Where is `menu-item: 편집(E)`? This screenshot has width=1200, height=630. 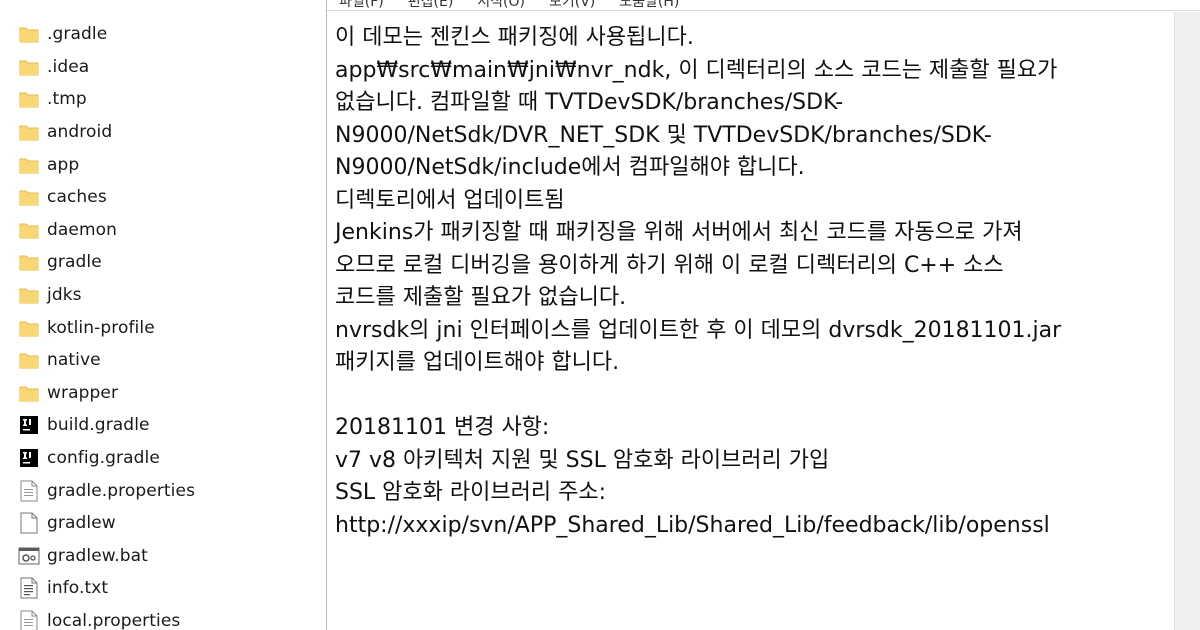 menu-item: 편집(E) is located at coordinates (431, 5).